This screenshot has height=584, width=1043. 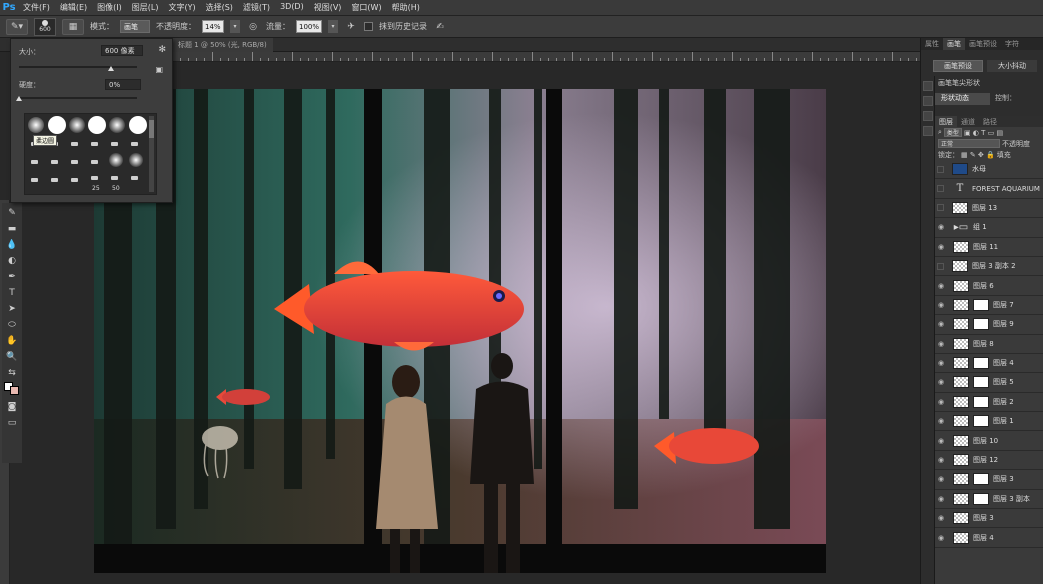 What do you see at coordinates (958, 66) in the screenshot?
I see `brush-presets-button: 画笔预设` at bounding box center [958, 66].